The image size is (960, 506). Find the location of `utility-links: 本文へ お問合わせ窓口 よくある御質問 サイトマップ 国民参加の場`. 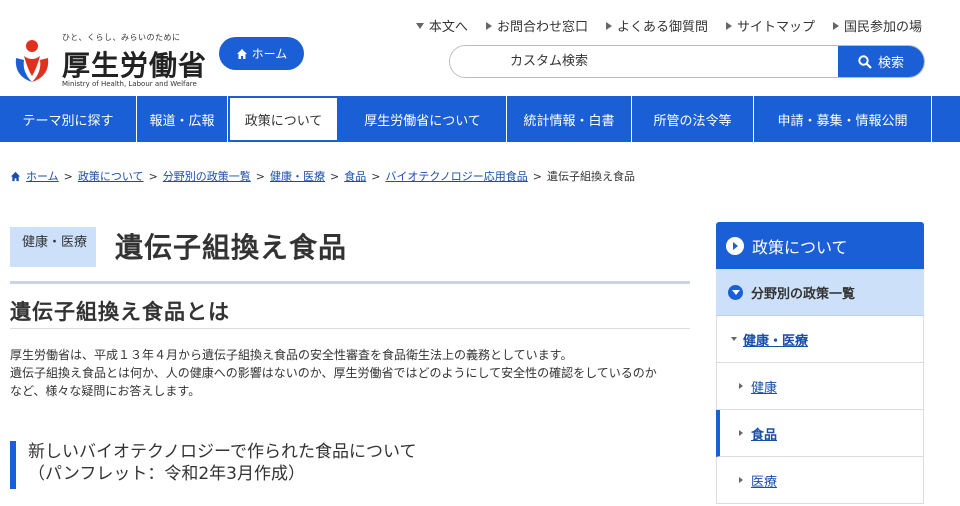

utility-links: 本文へ お問合わせ窓口 よくある御質問 サイトマップ 国民参加の場 is located at coordinates (668, 25).